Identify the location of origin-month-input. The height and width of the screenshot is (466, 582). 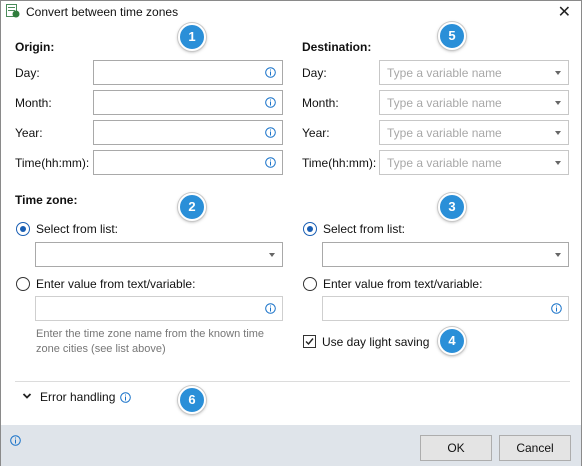
(188, 102).